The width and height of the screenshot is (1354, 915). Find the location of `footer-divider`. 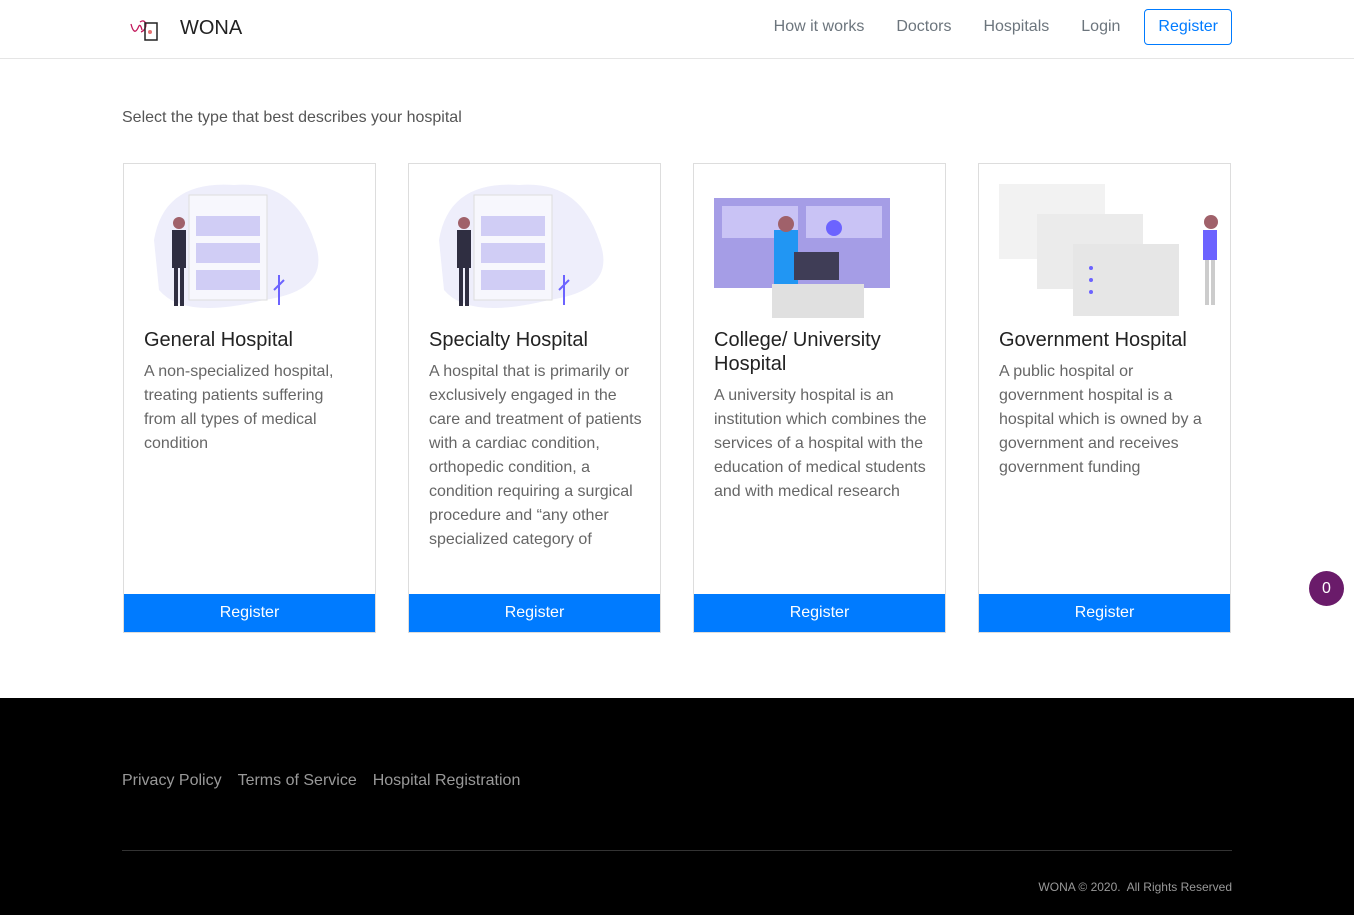

footer-divider is located at coordinates (677, 850).